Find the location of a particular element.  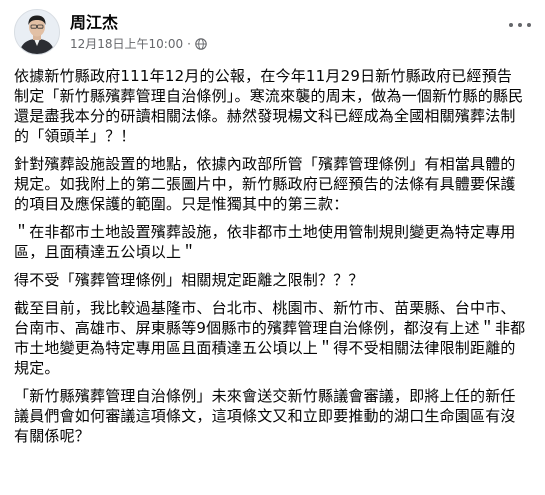

globe-icon is located at coordinates (201, 43).